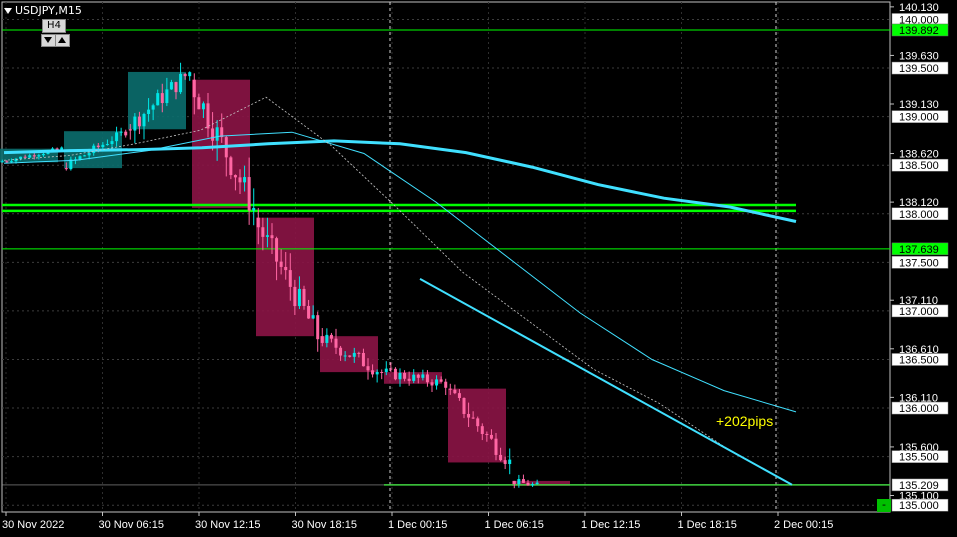 The image size is (957, 537). What do you see at coordinates (919, 31) in the screenshot?
I see `level-price-label: 139.892` at bounding box center [919, 31].